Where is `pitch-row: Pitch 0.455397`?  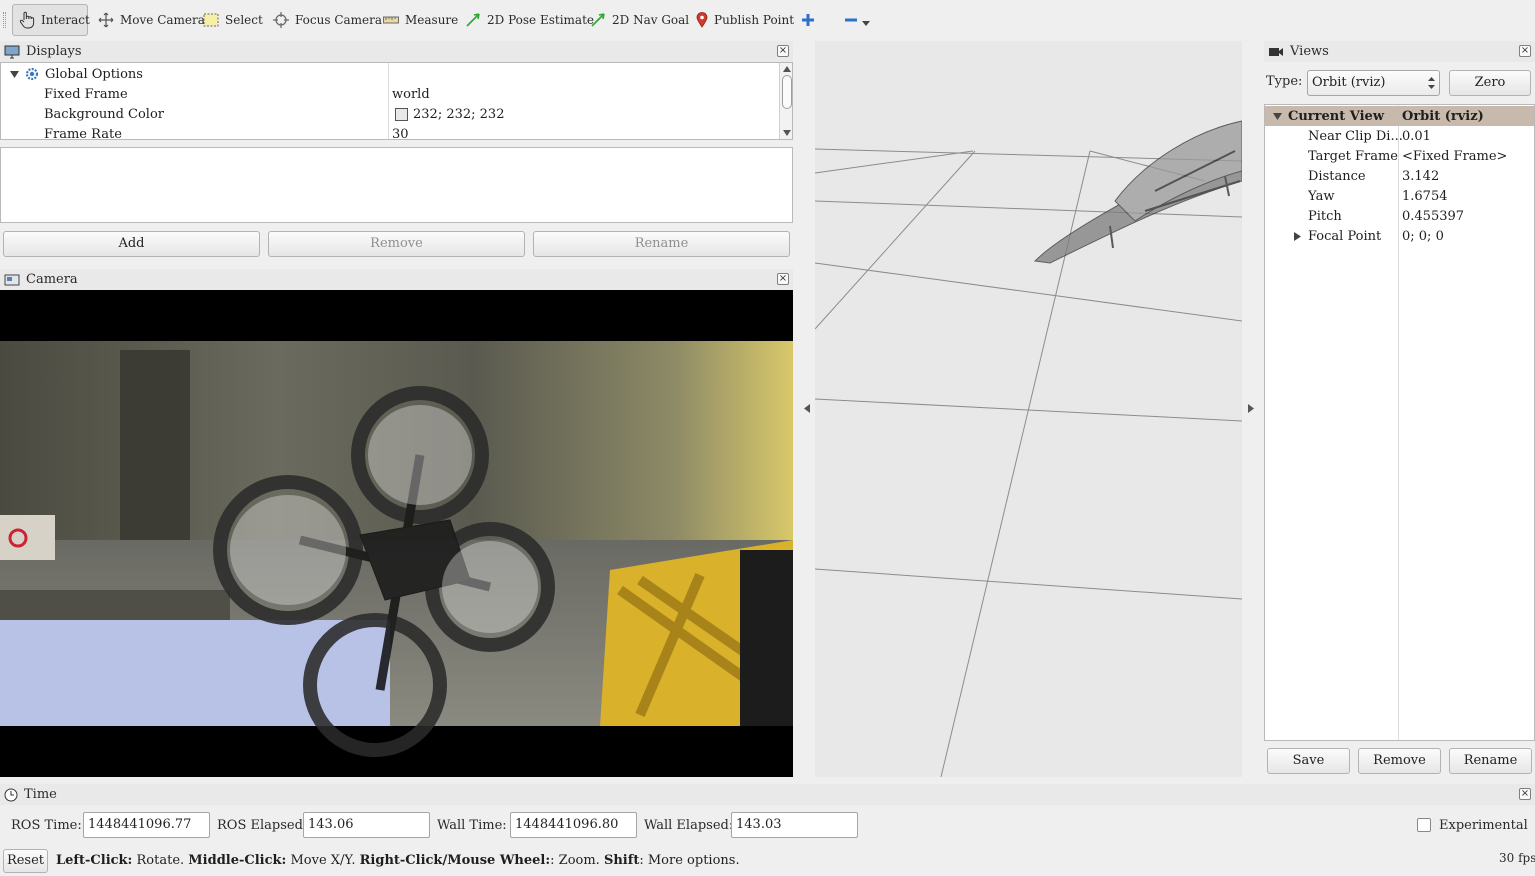 pitch-row: Pitch 0.455397 is located at coordinates (1399, 216).